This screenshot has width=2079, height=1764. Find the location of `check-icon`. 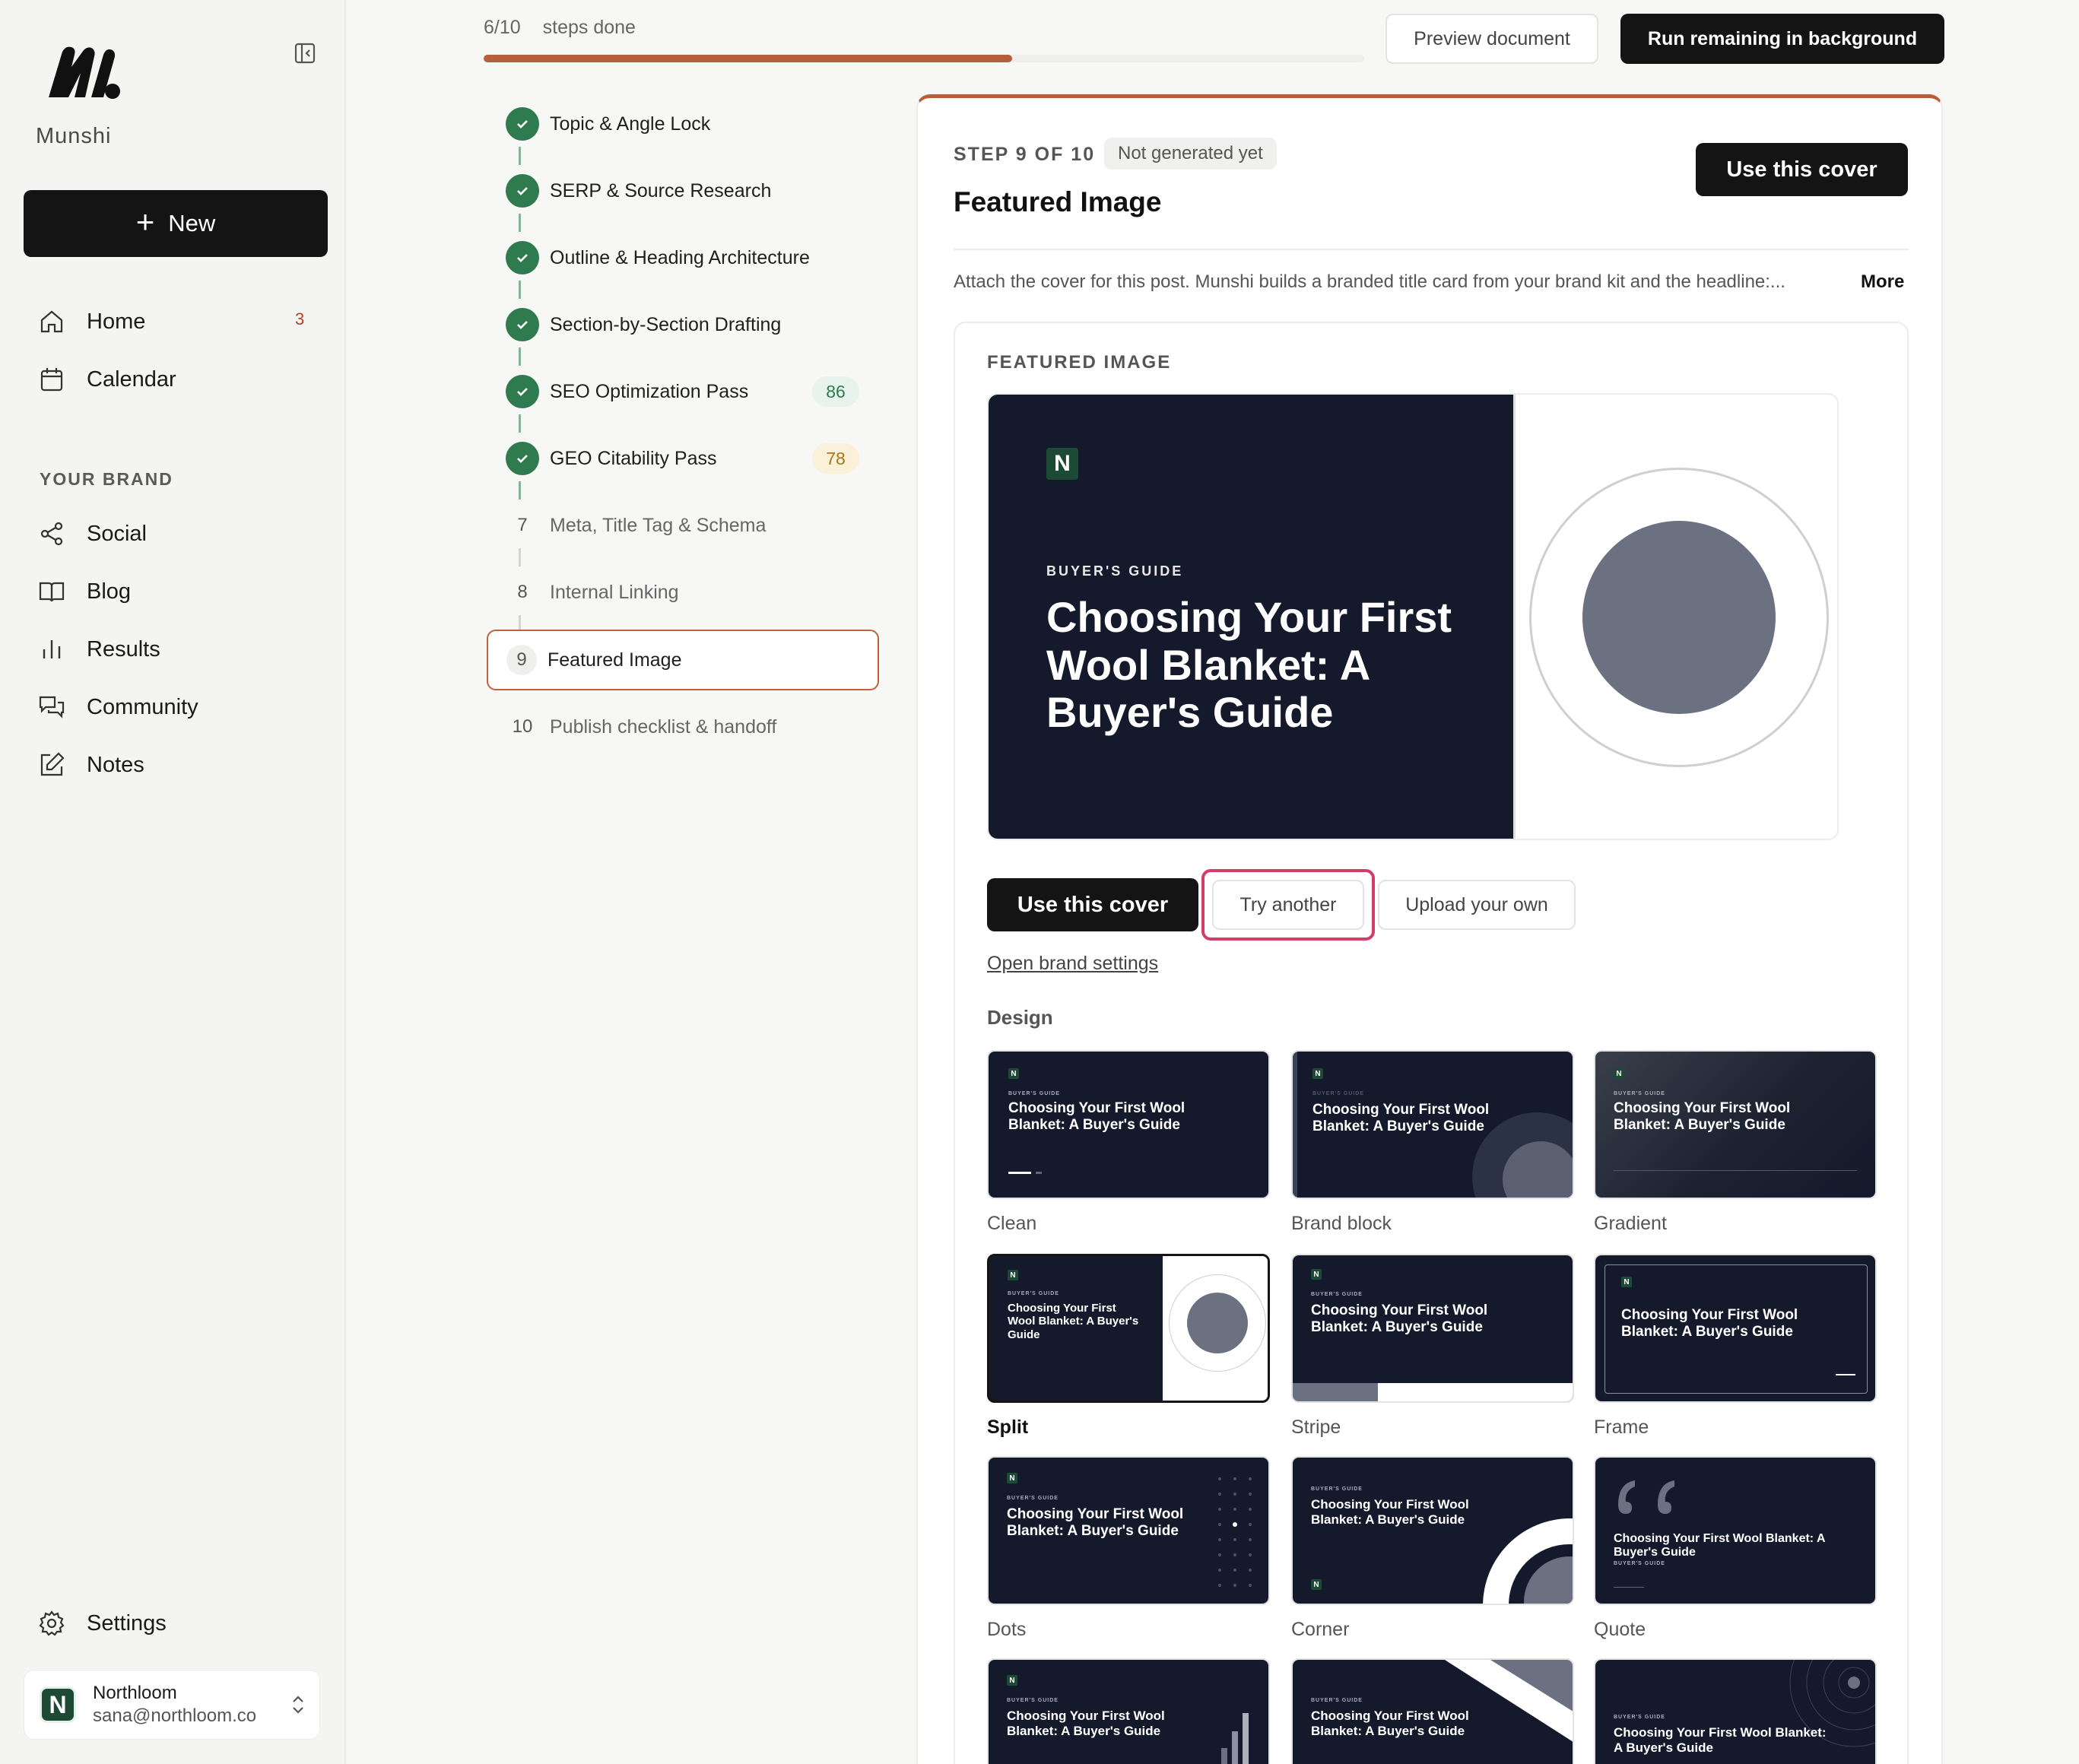

check-icon is located at coordinates (522, 391).